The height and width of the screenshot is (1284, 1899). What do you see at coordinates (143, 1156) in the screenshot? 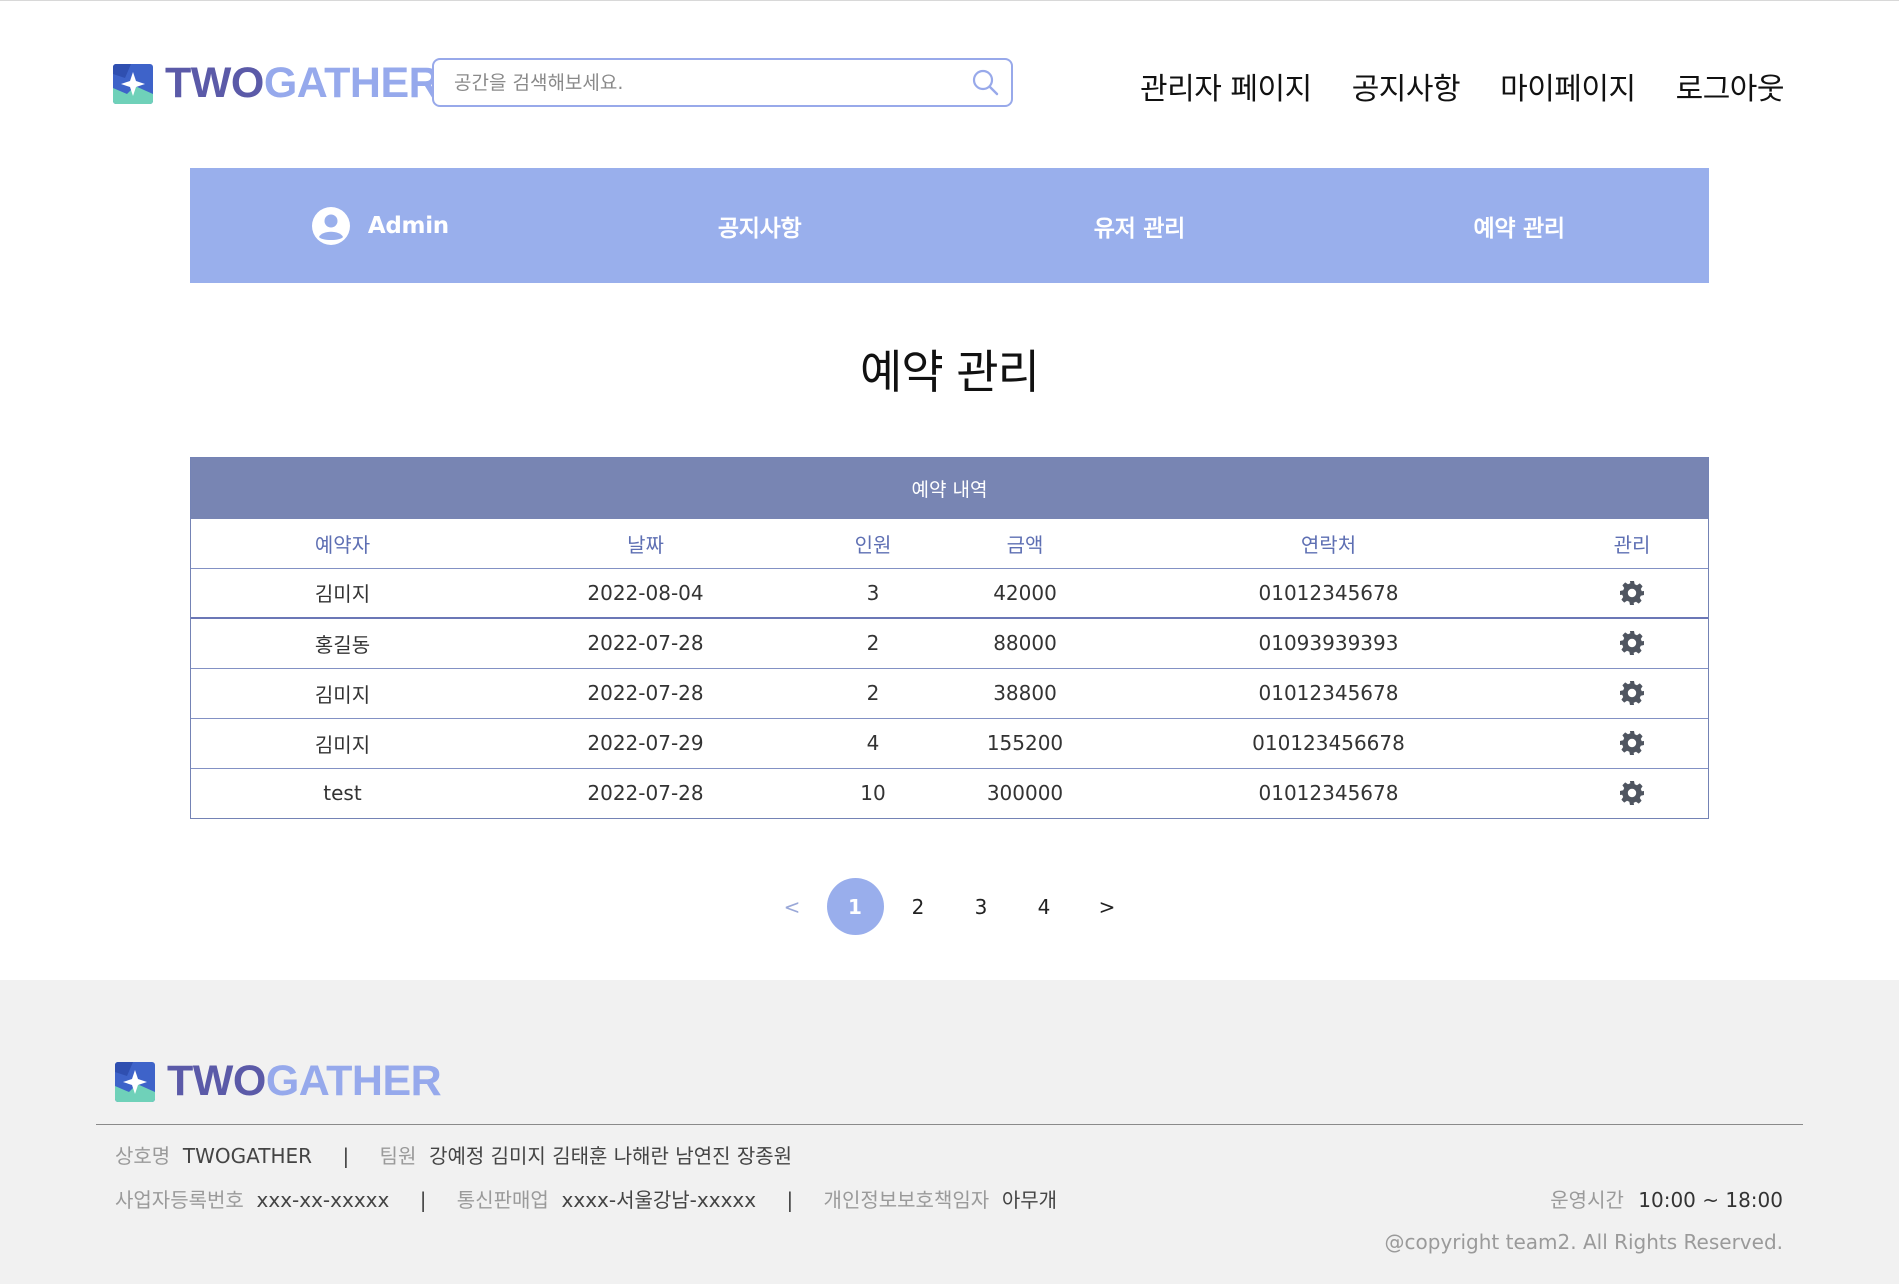
I see `company-label: 상호명` at bounding box center [143, 1156].